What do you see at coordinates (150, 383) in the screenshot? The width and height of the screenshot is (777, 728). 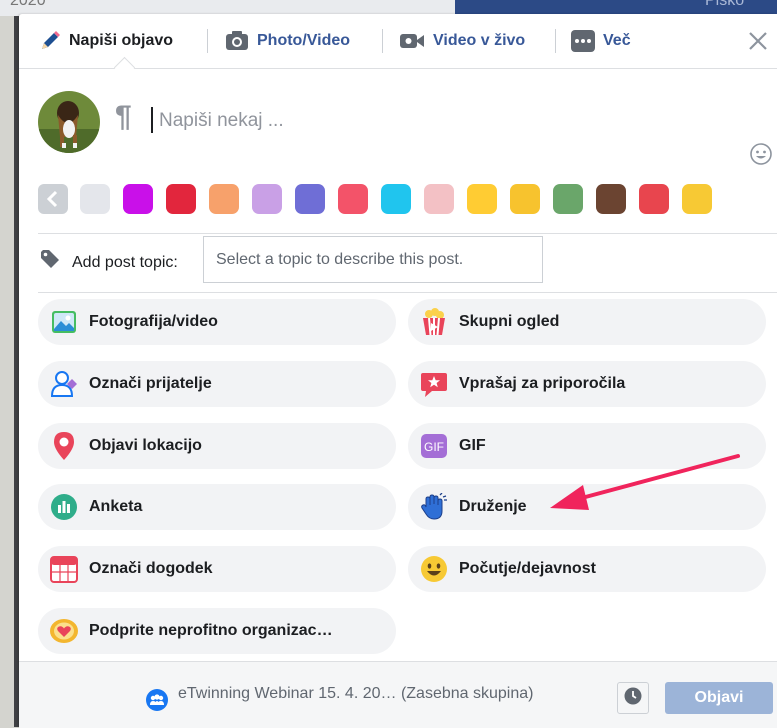 I see `option-label: Označi prijatelje` at bounding box center [150, 383].